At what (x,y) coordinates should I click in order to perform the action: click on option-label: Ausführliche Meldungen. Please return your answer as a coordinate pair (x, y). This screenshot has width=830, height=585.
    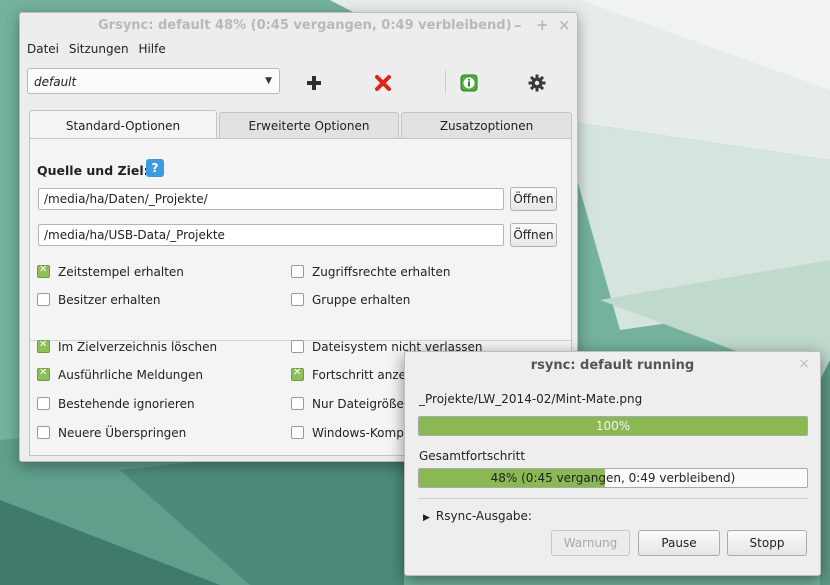
    Looking at the image, I should click on (131, 375).